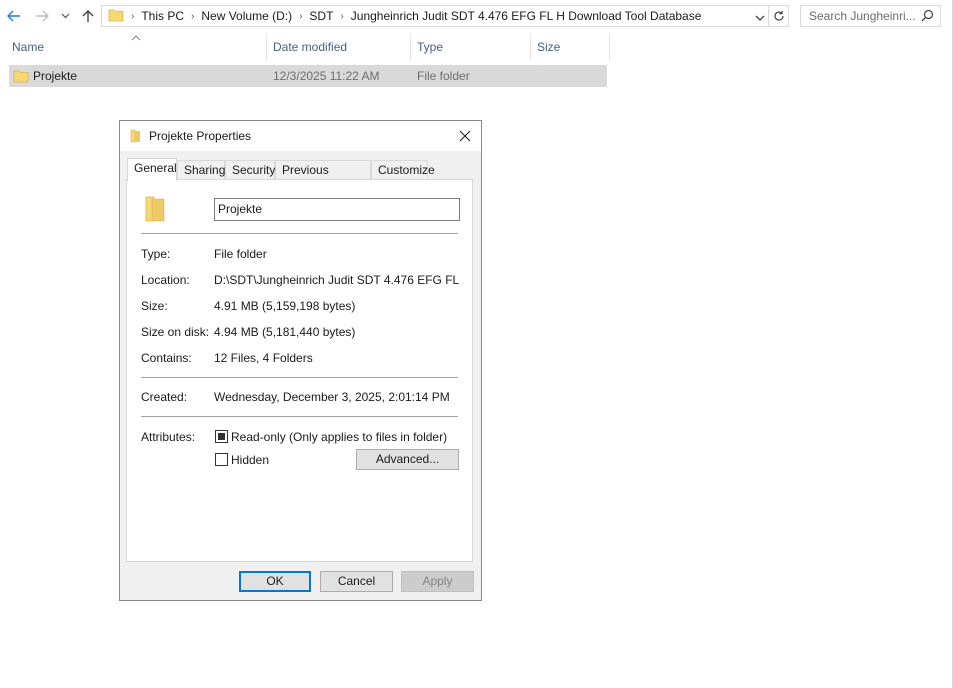 This screenshot has height=688, width=954. What do you see at coordinates (175, 332) in the screenshot?
I see `size-on-disk-label: Size on disk:` at bounding box center [175, 332].